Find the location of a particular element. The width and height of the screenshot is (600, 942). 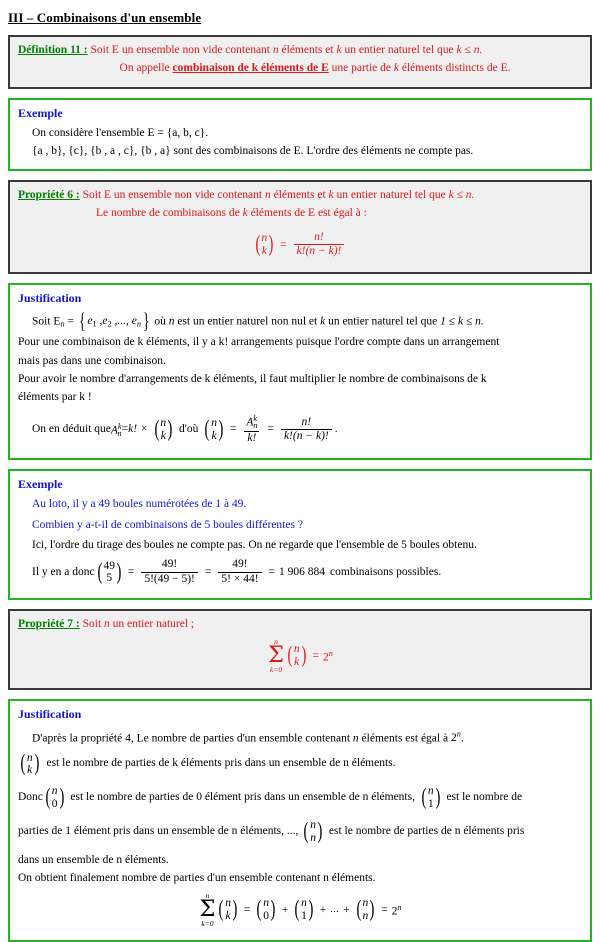

binomial-n-k: ( n k ) is located at coordinates (264, 244).